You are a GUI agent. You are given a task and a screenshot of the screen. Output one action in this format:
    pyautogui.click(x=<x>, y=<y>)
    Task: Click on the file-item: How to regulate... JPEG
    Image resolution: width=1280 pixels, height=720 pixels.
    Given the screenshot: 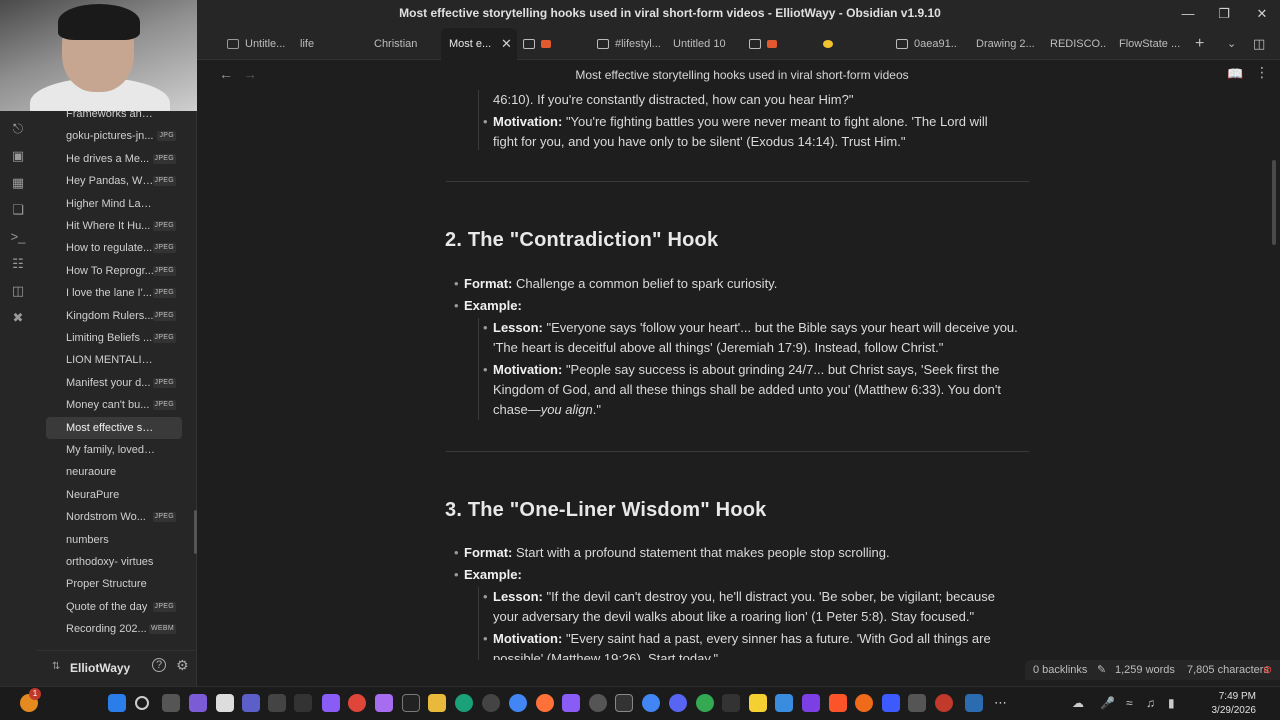 What is the action you would take?
    pyautogui.click(x=114, y=248)
    